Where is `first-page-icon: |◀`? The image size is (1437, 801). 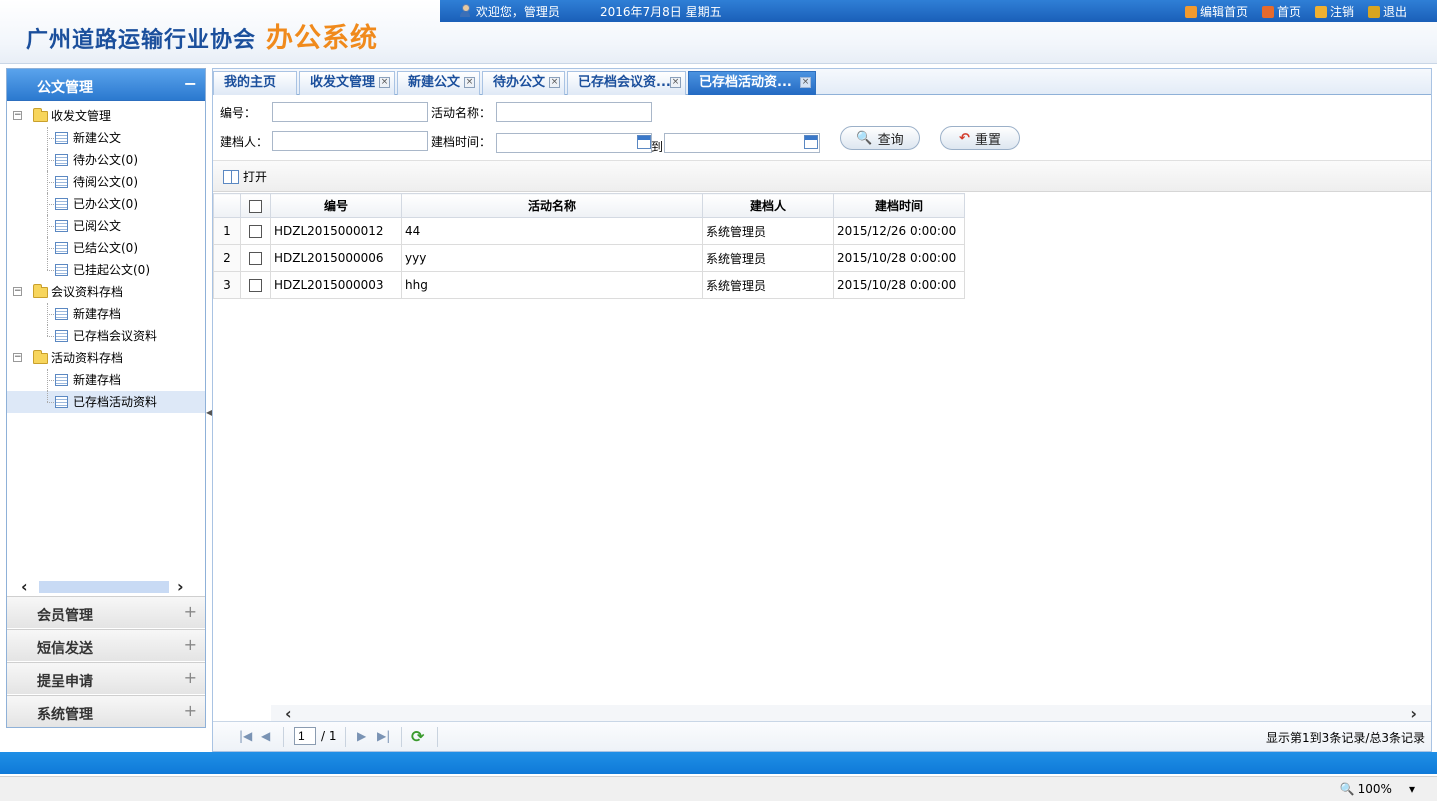
first-page-icon: |◀ is located at coordinates (245, 736).